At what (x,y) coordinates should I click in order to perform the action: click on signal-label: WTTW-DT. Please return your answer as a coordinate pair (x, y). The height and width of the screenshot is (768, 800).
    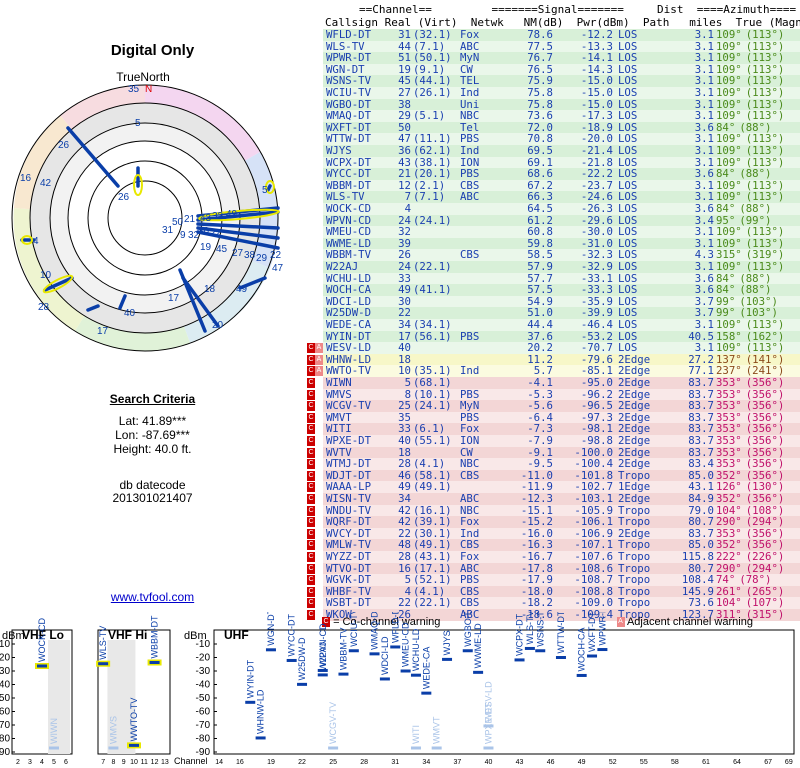
    Looking at the image, I should click on (561, 633).